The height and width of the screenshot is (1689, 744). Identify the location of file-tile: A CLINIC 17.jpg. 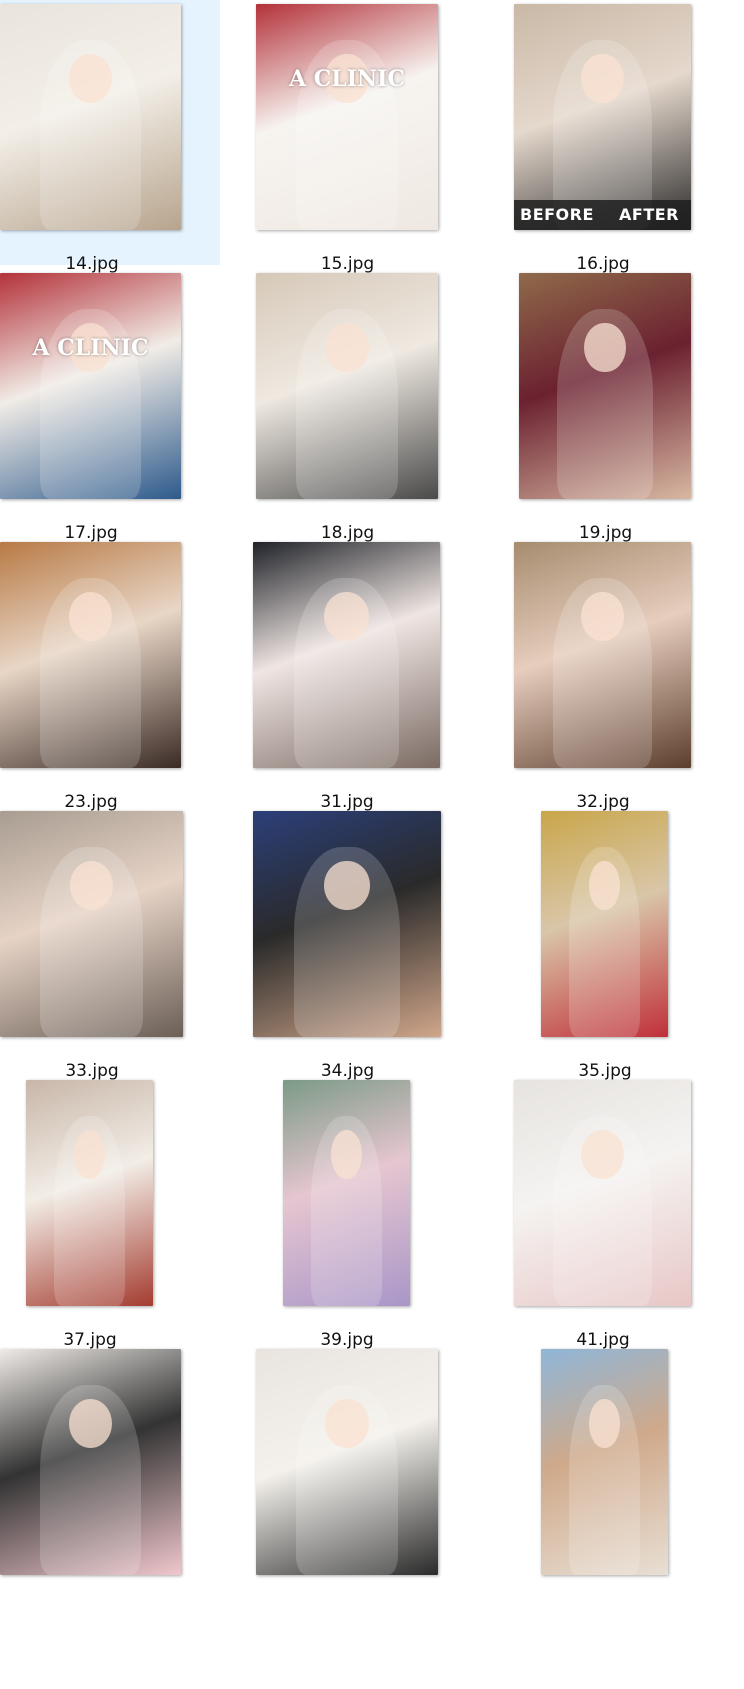
(118, 406).